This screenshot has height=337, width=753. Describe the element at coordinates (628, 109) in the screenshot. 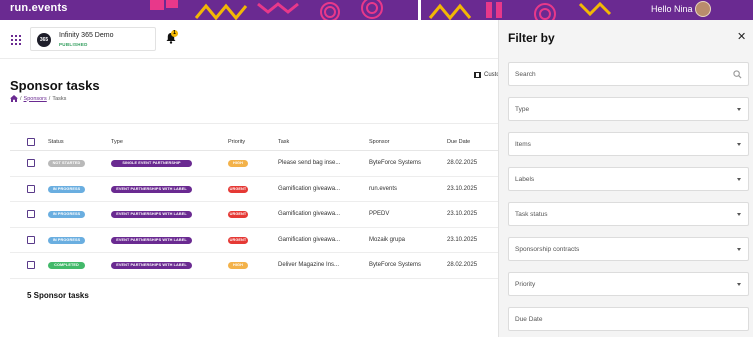

I see `filter-type-select: Type` at that location.